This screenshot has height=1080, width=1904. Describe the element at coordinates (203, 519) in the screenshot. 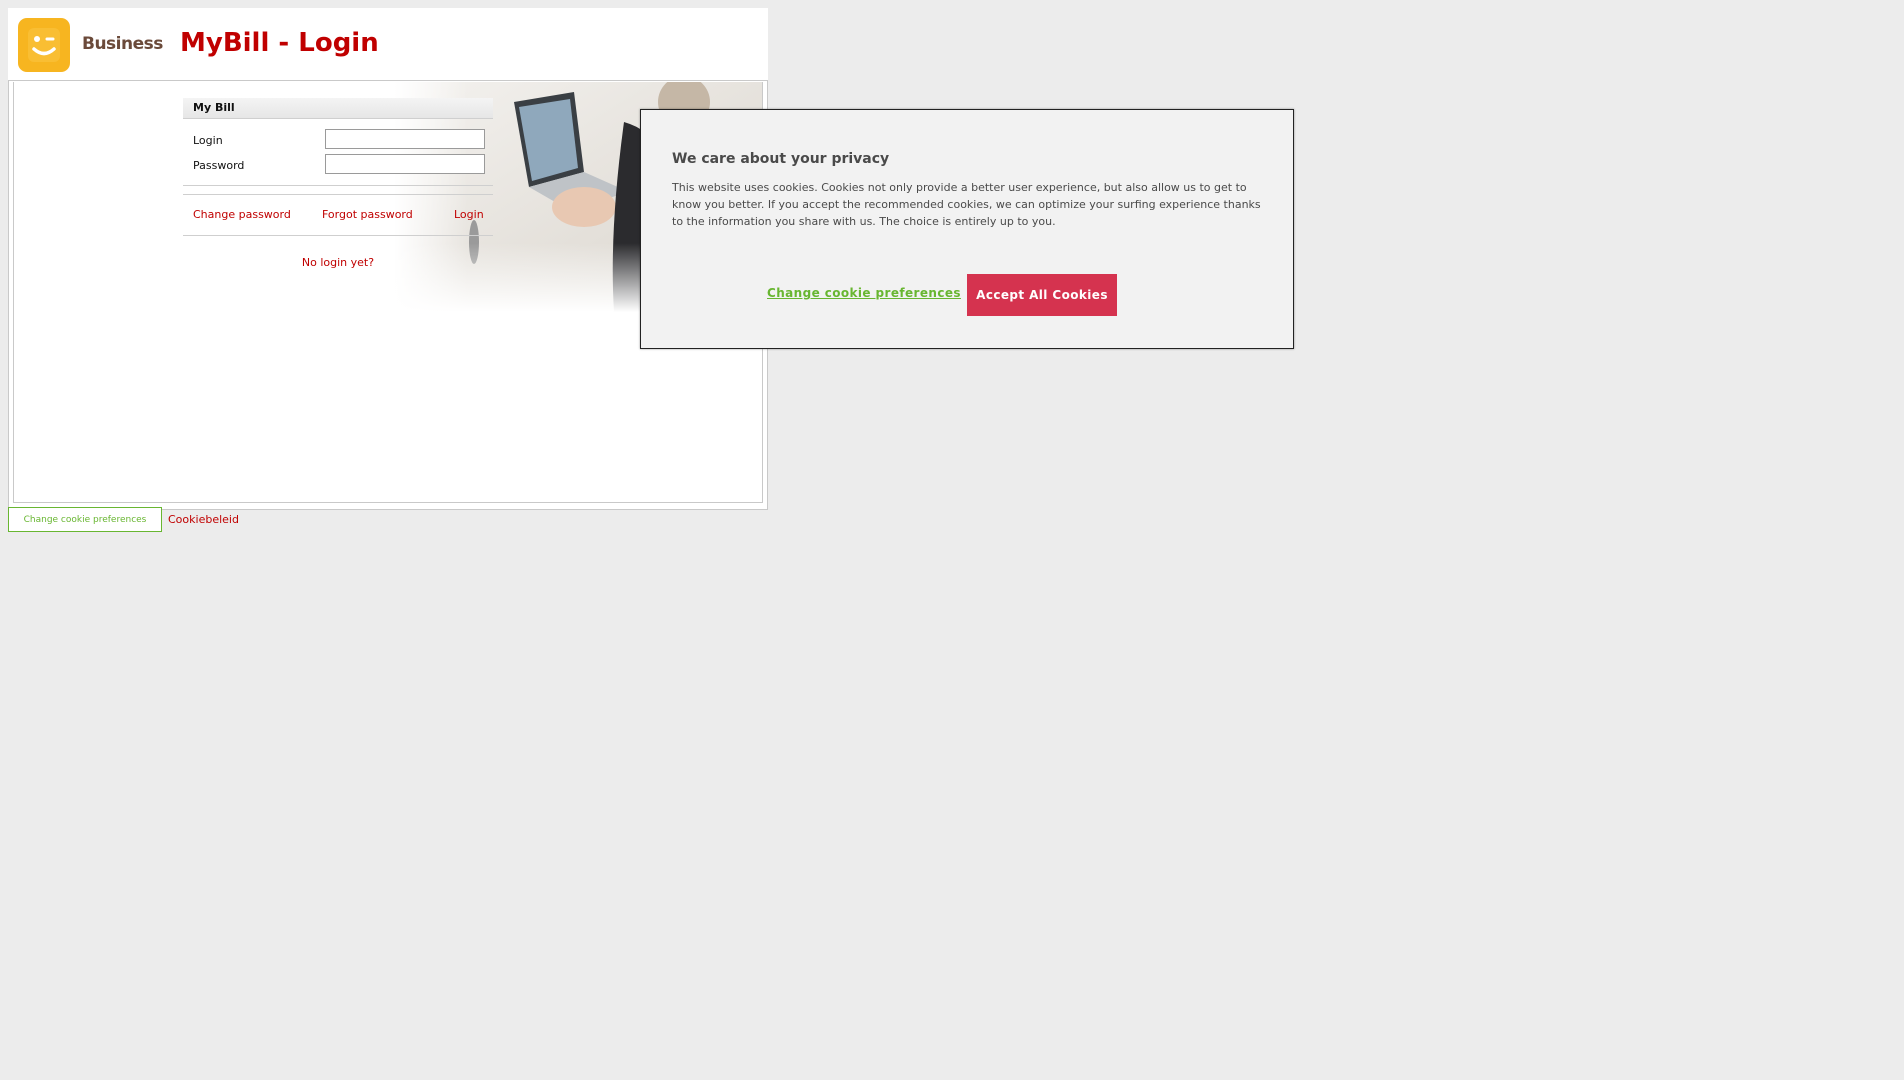

I see `cookie-policy-link: Cookiebeleid` at that location.